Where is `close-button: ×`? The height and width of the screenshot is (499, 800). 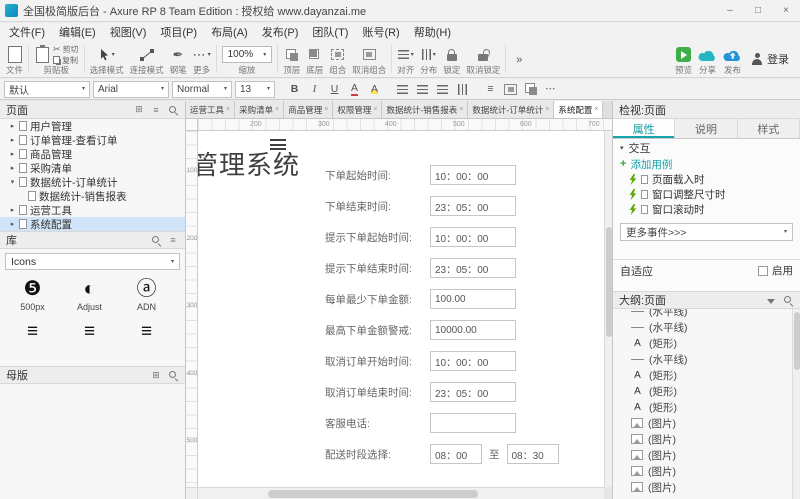
close-button: × is located at coordinates (786, 10).